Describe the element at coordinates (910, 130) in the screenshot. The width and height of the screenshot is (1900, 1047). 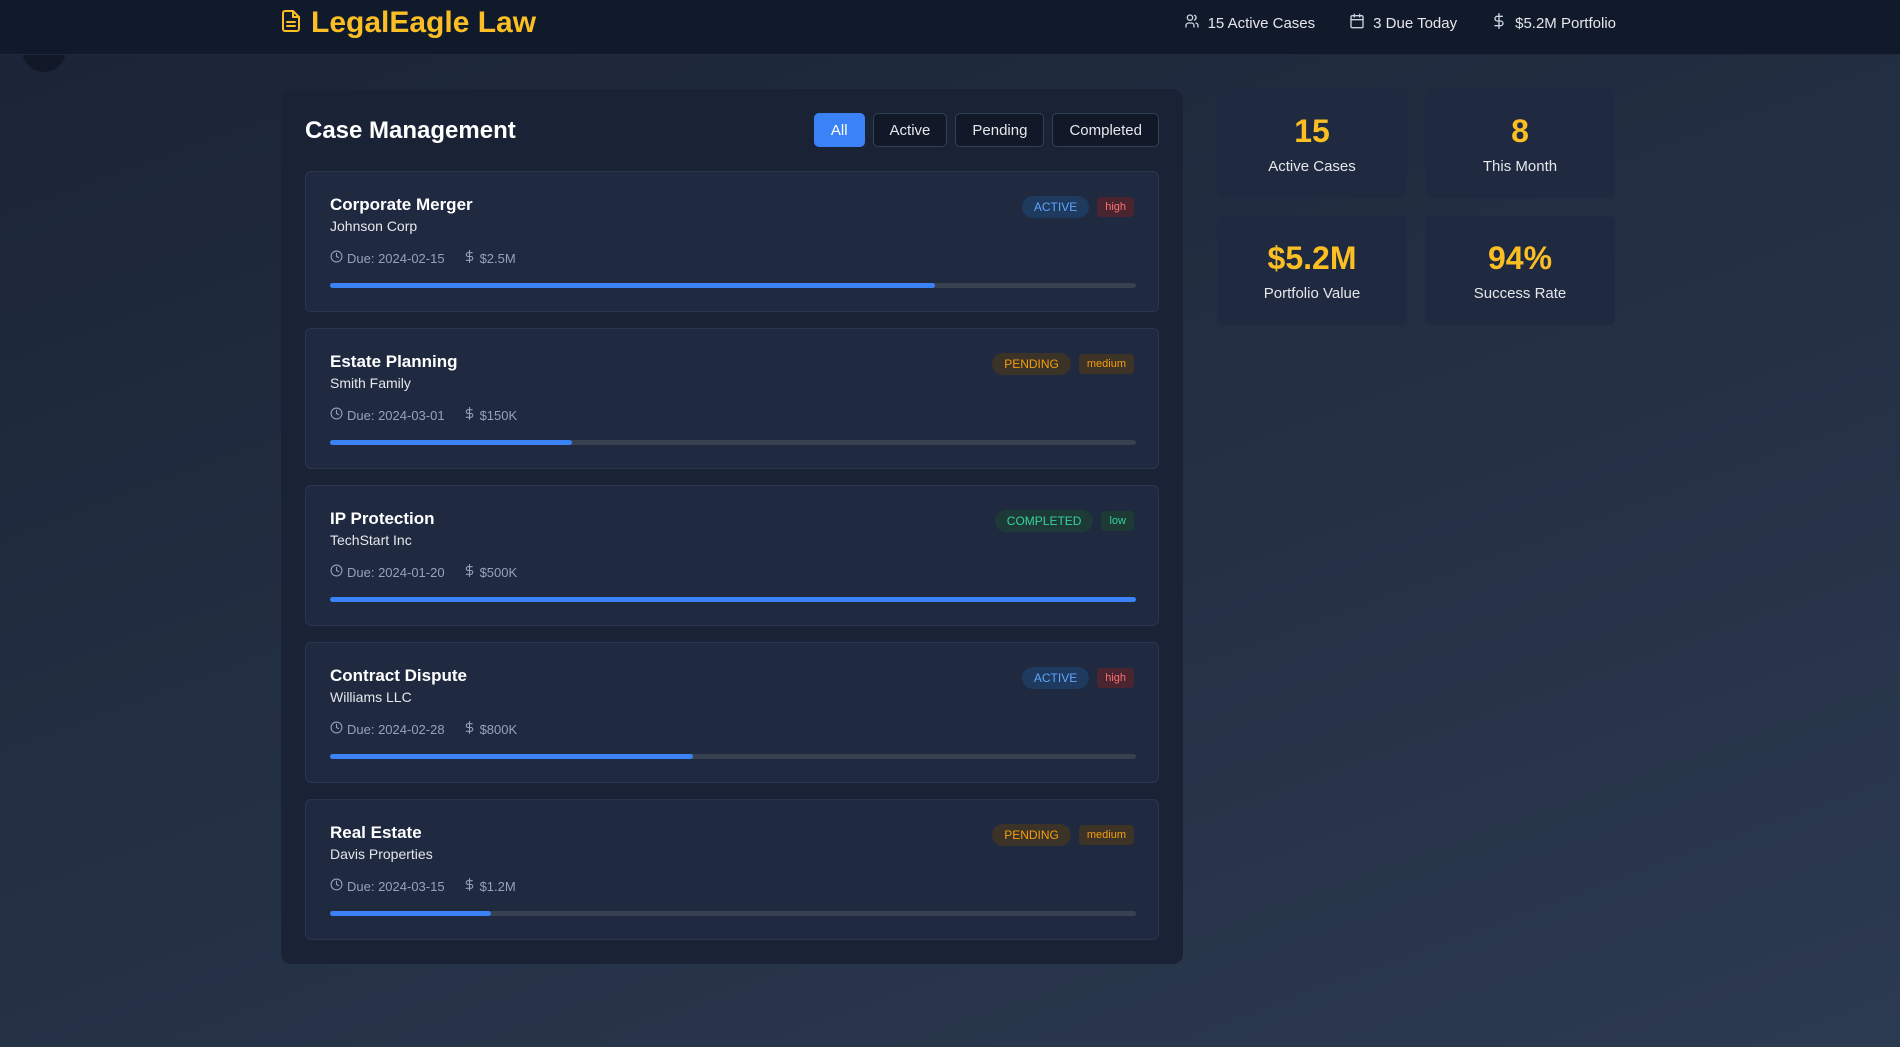
I see `filter-active-button: Active` at that location.